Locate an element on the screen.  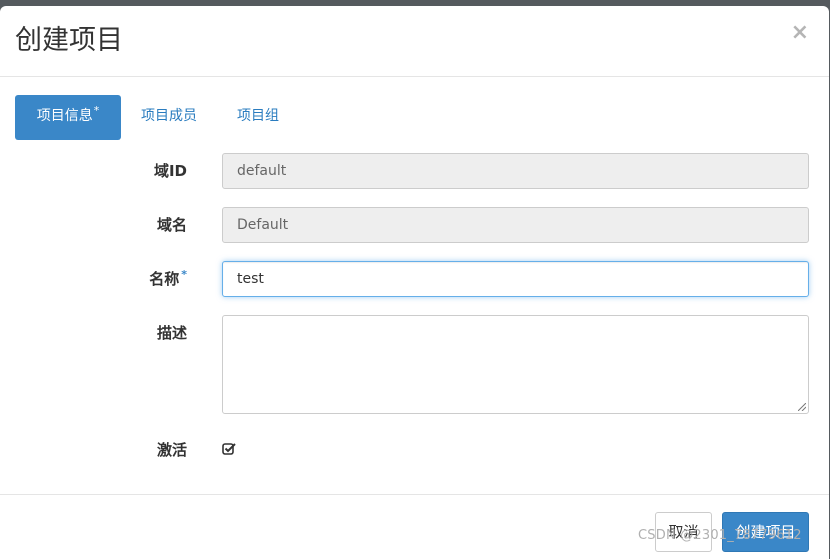
tab-project-info-label: 项目信息 is located at coordinates (64, 116).